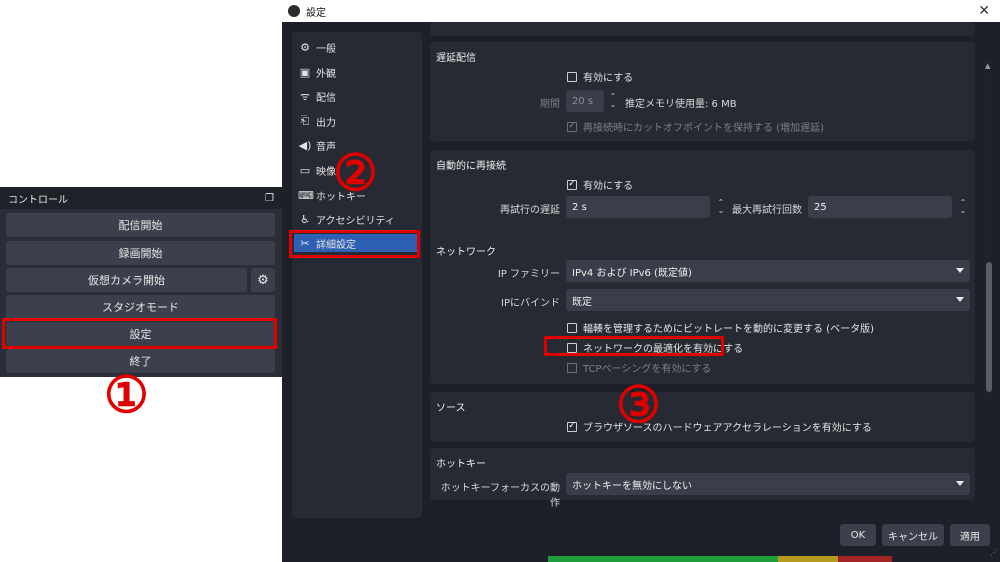 The width and height of the screenshot is (1000, 562). Describe the element at coordinates (126, 394) in the screenshot. I see `step-marker-1: ①` at that location.